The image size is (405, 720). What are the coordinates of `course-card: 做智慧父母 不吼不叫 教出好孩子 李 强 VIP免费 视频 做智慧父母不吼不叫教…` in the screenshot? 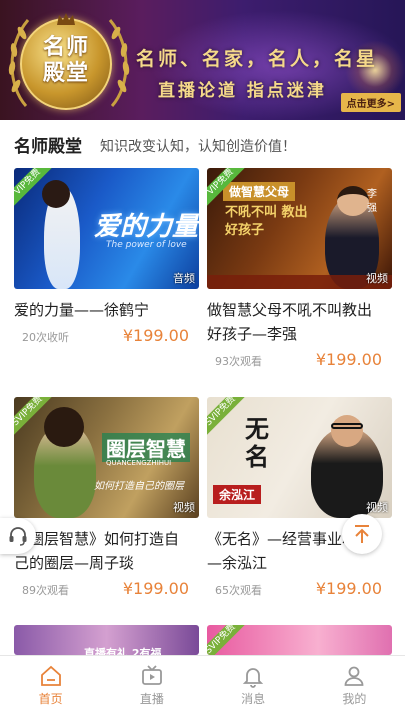 It's located at (299, 268).